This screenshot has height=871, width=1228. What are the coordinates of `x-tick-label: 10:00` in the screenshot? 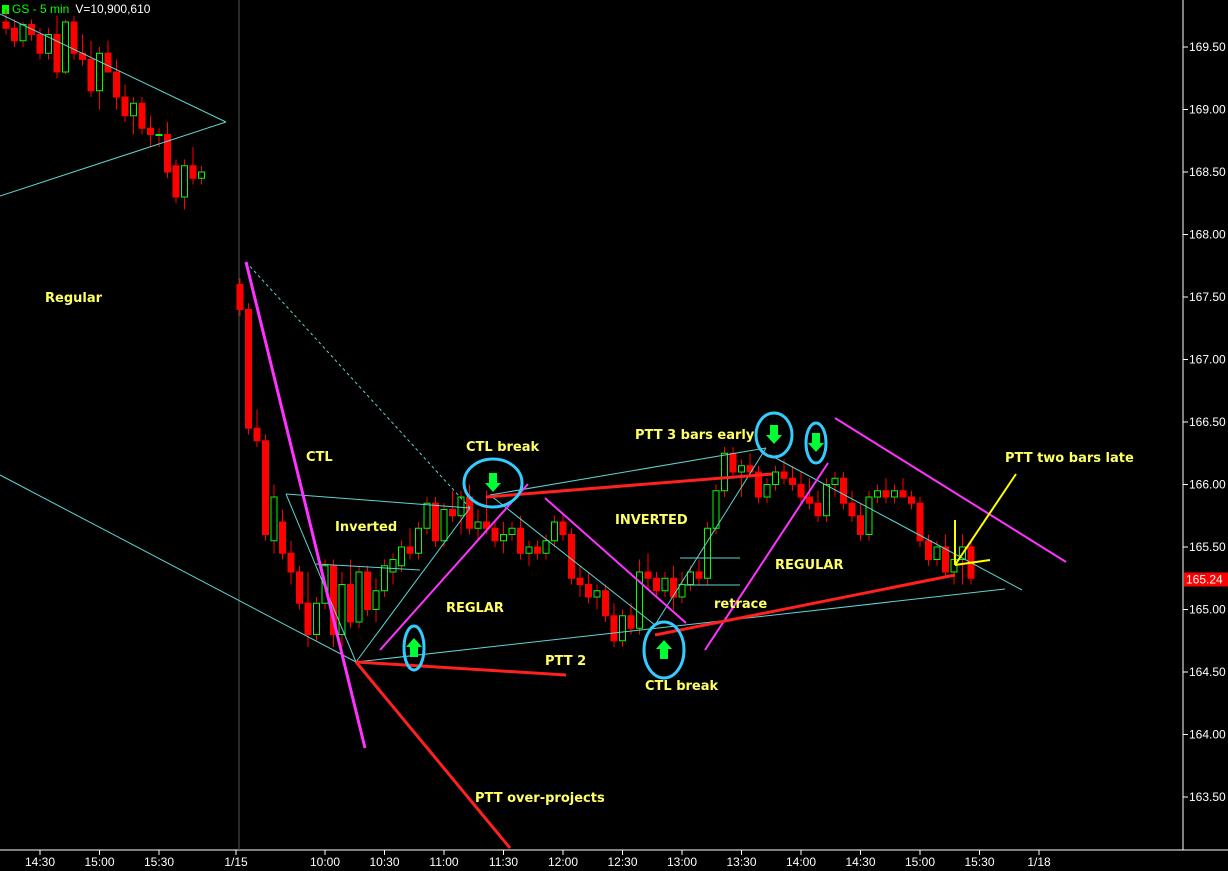 It's located at (325, 862).